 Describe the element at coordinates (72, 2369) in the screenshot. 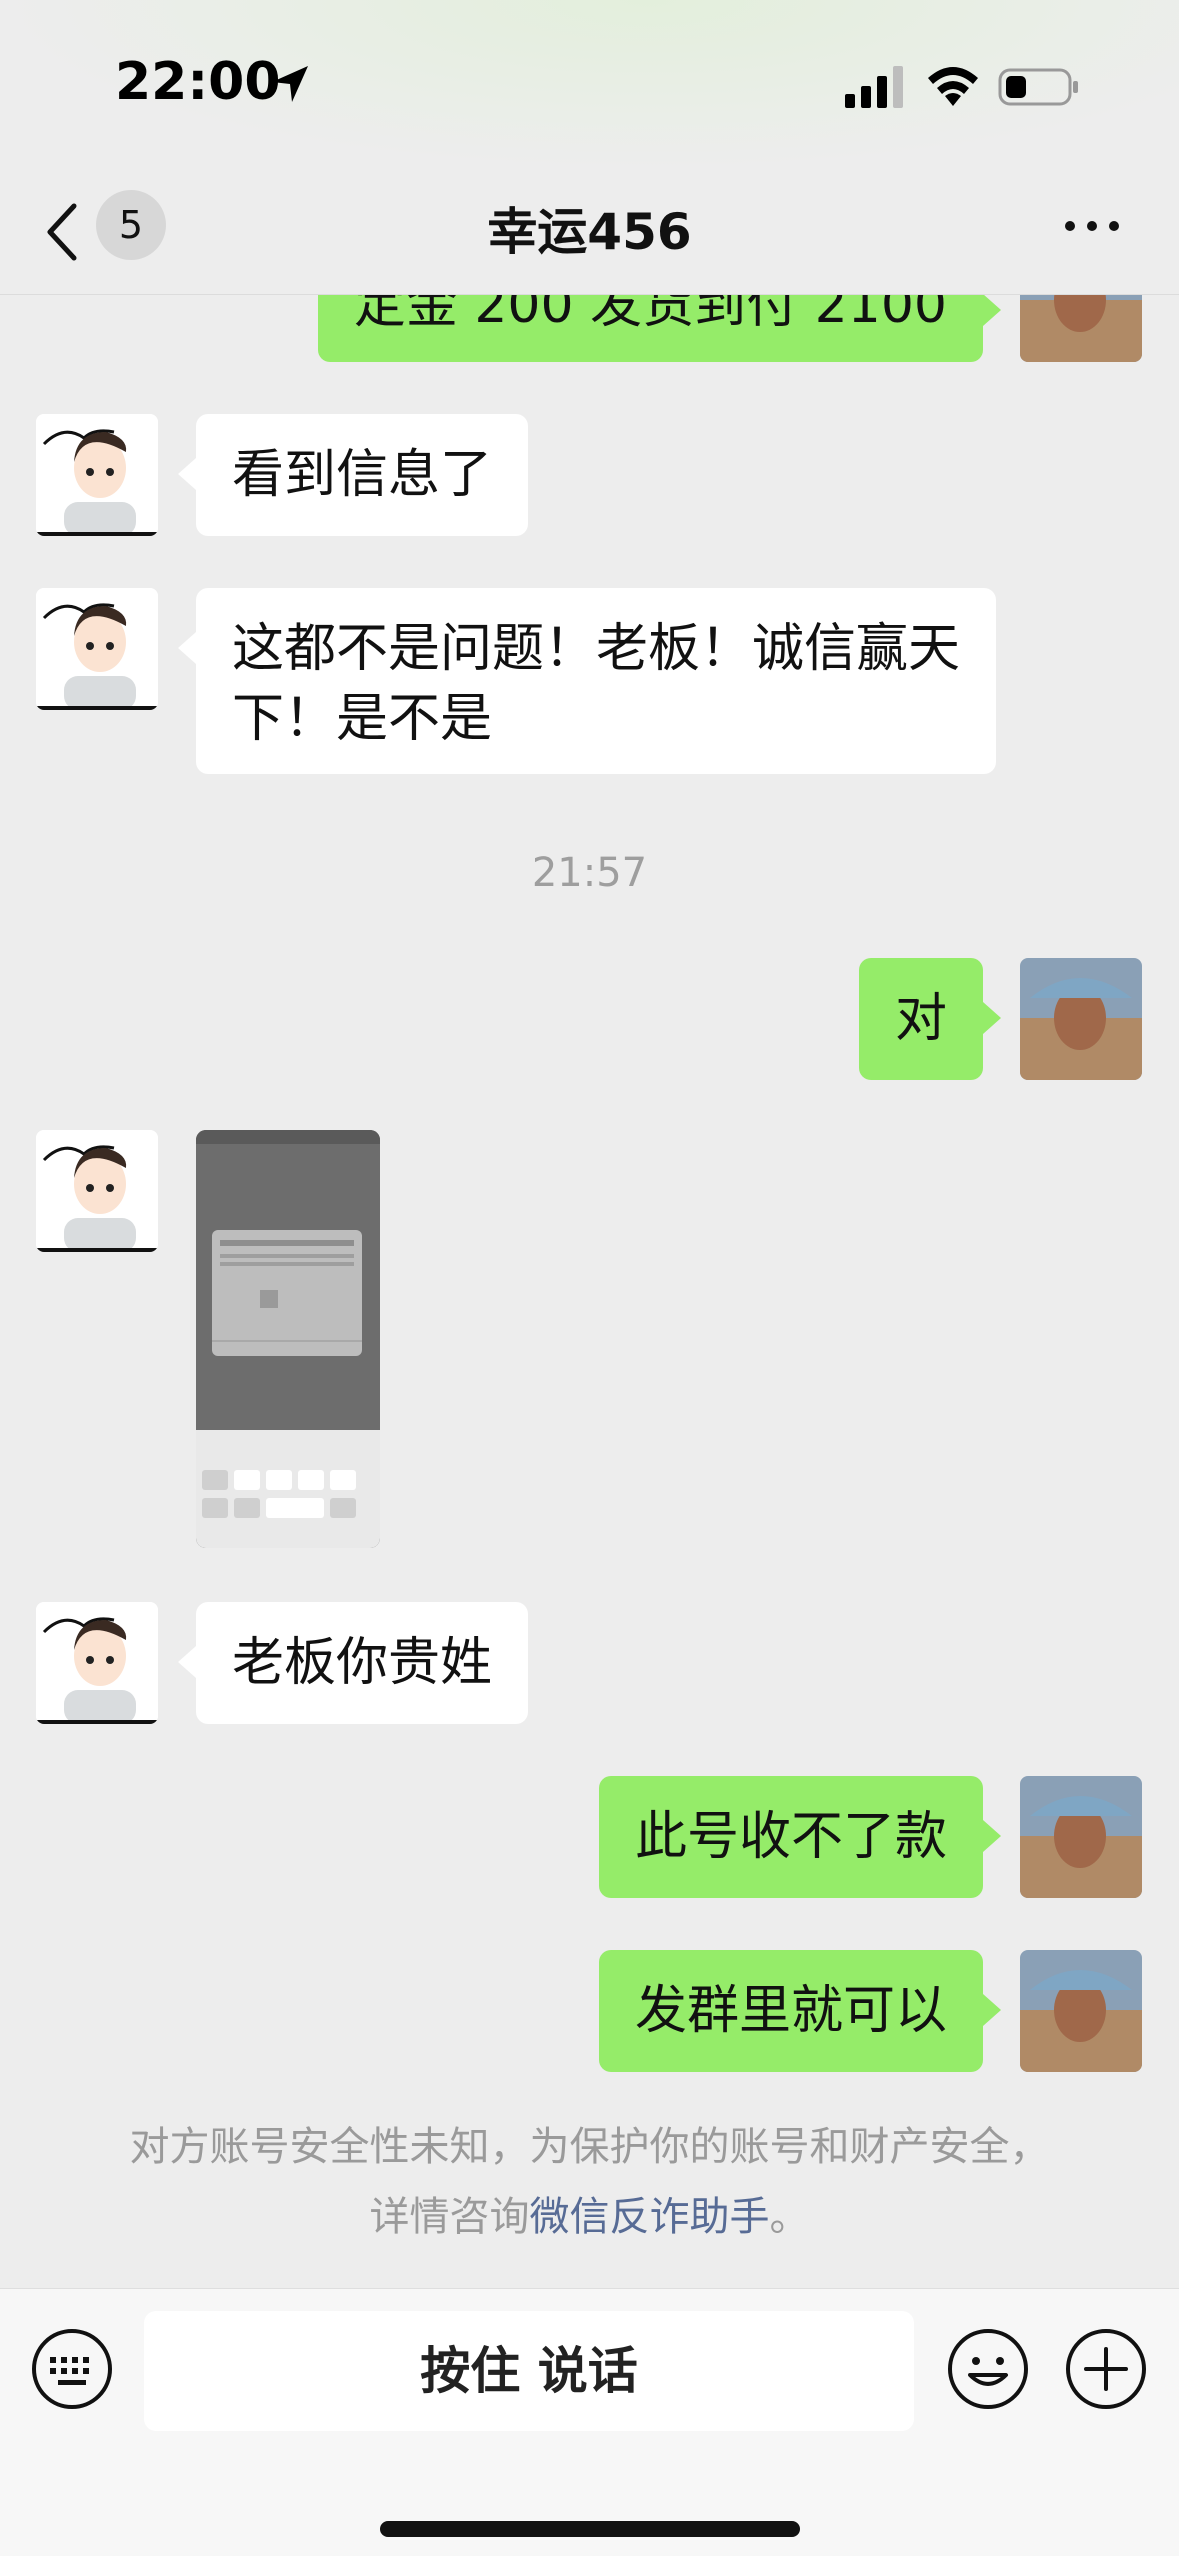

I see `keyboard-icon` at that location.